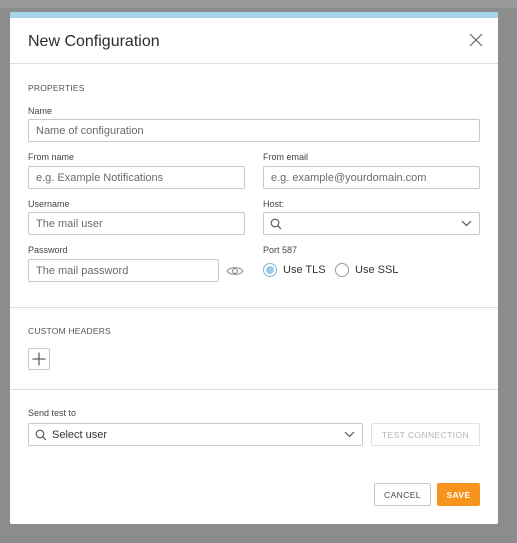  I want to click on backdrop, so click(258, 4).